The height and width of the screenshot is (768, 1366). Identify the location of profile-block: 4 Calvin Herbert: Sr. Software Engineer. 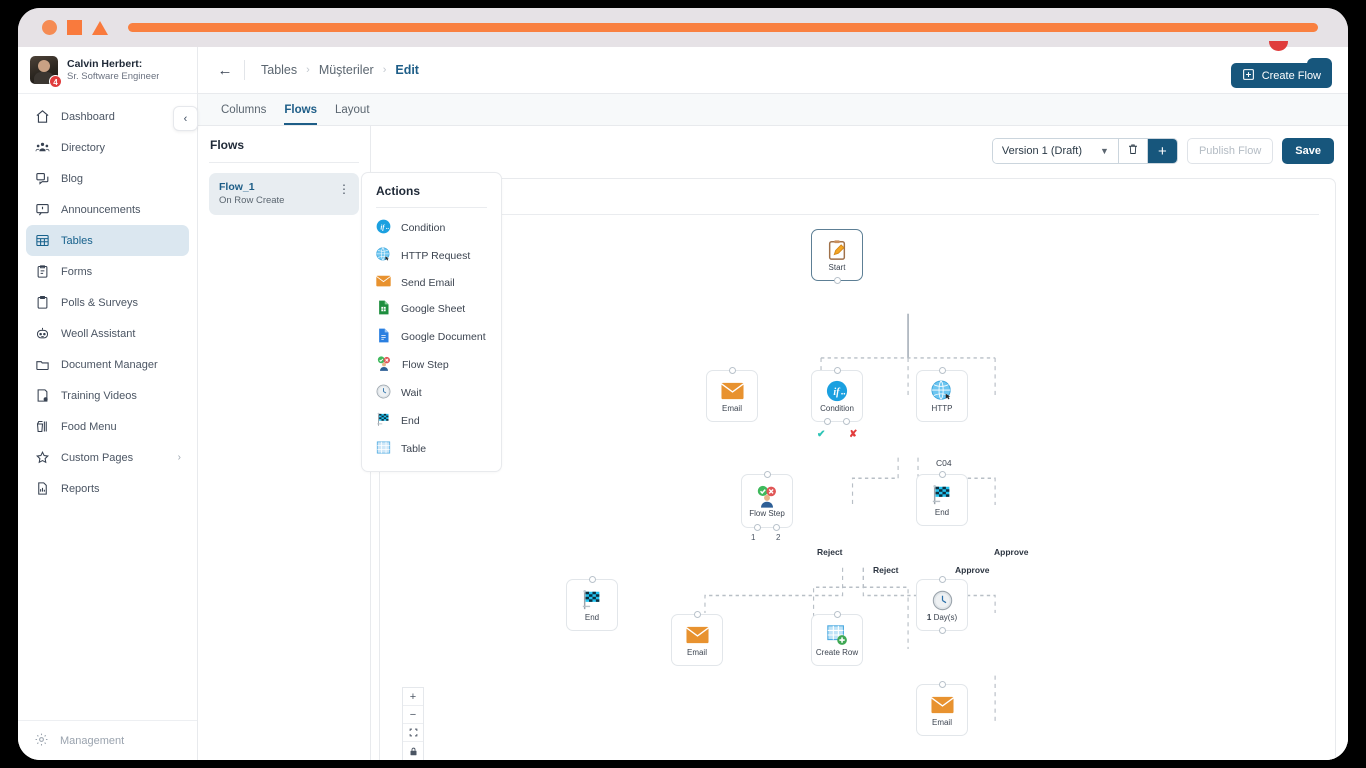
(107, 70).